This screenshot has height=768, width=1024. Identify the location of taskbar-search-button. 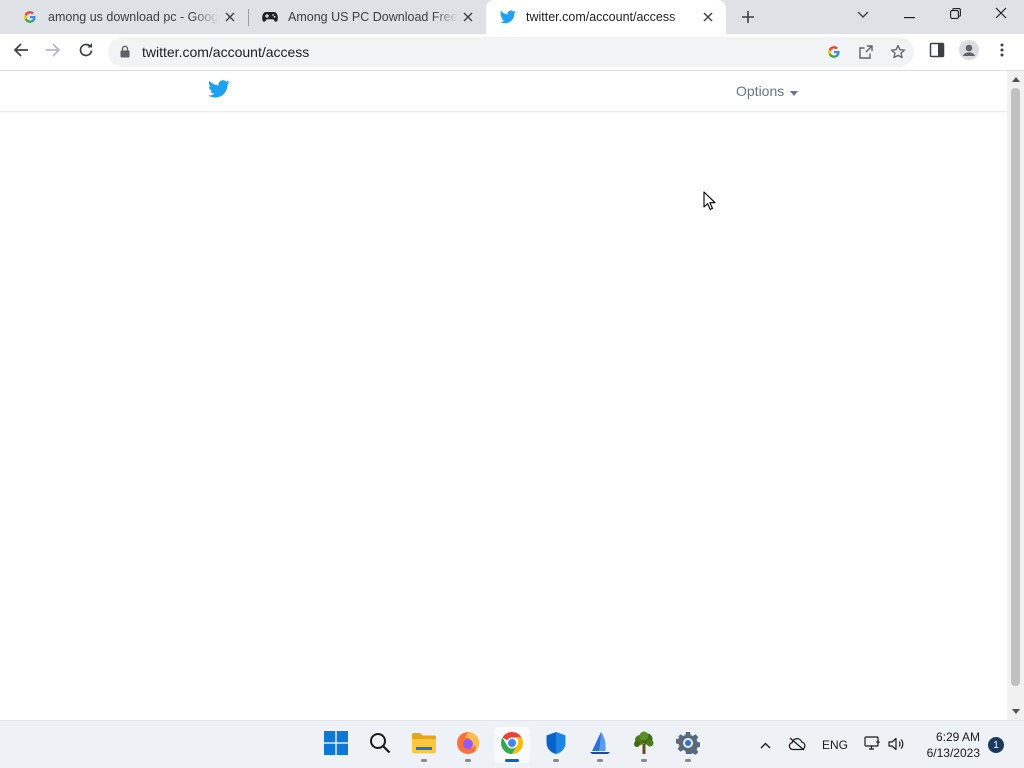
(380, 745).